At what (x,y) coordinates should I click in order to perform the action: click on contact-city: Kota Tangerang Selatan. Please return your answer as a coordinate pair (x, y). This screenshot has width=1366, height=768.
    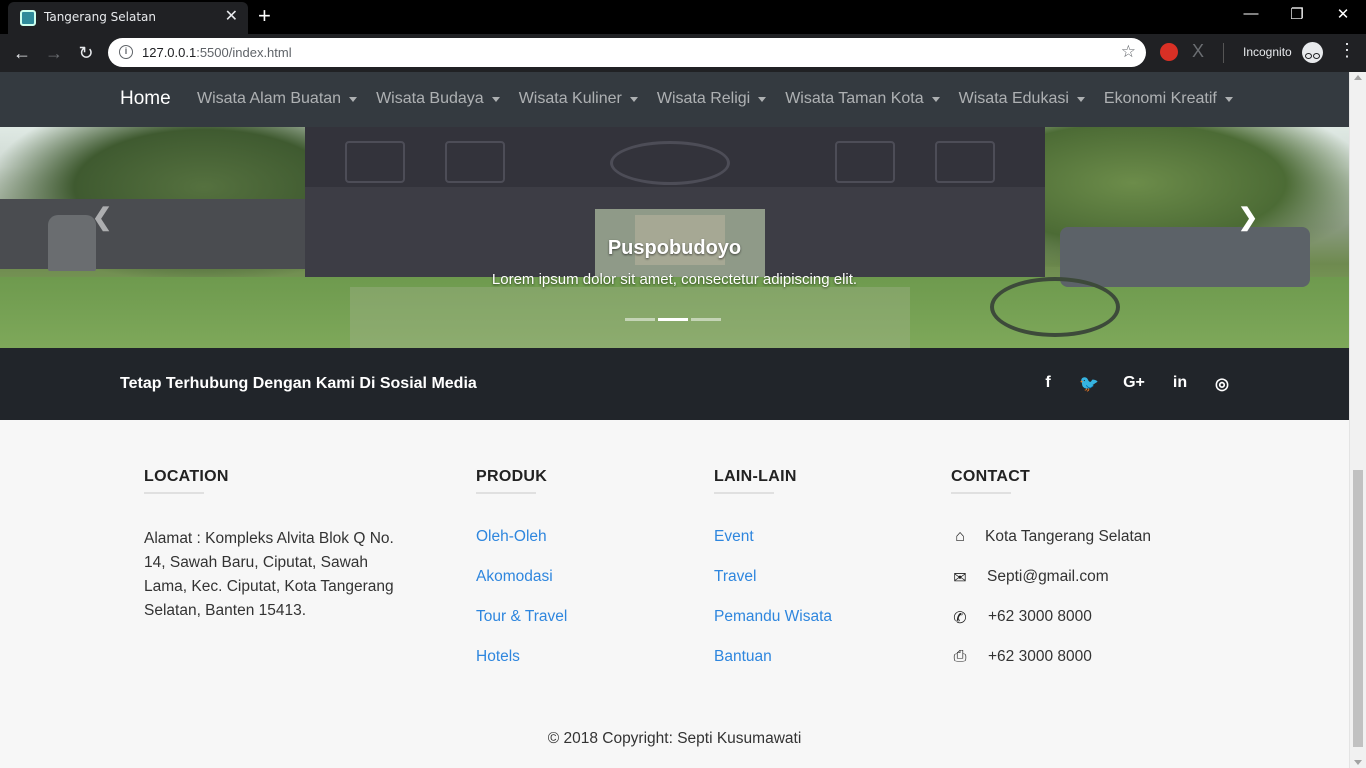
    Looking at the image, I should click on (1068, 536).